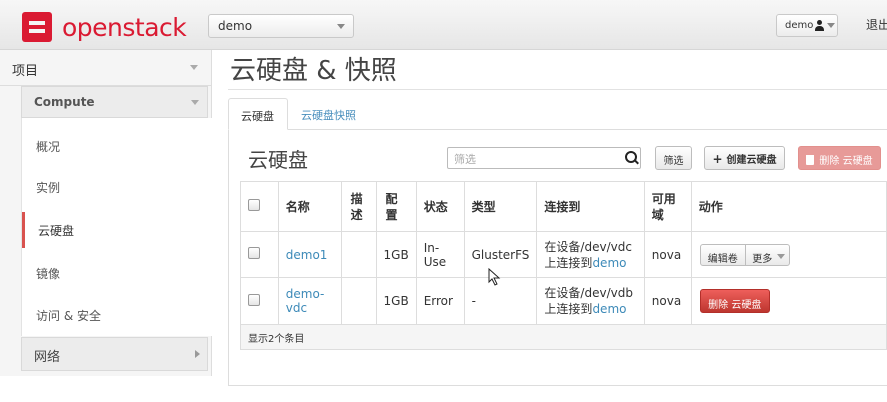 The width and height of the screenshot is (887, 402). I want to click on delete-volumes-button: 删除 云硬盘, so click(839, 158).